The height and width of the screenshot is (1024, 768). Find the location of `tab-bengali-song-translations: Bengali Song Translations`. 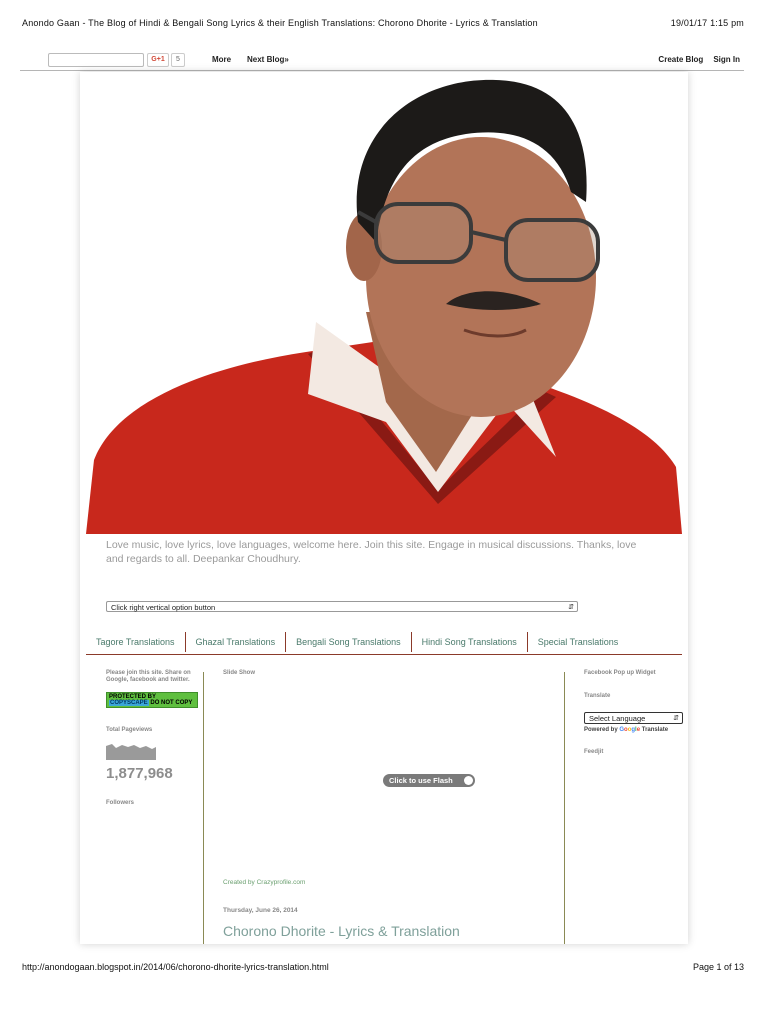

tab-bengali-song-translations: Bengali Song Translations is located at coordinates (349, 642).